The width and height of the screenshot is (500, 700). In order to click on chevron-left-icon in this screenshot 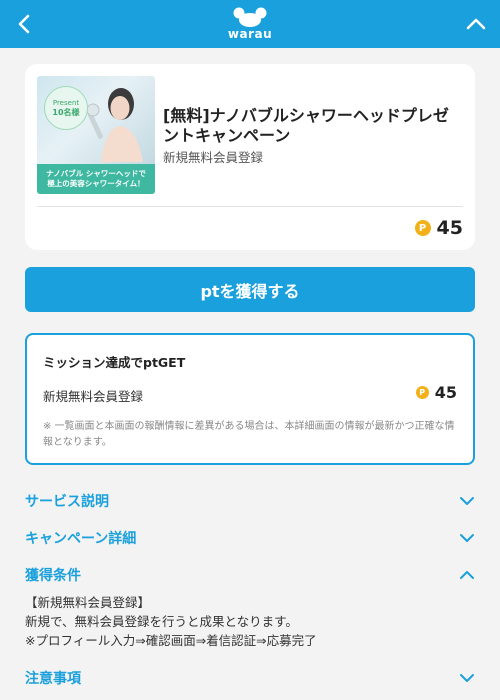, I will do `click(24, 24)`.